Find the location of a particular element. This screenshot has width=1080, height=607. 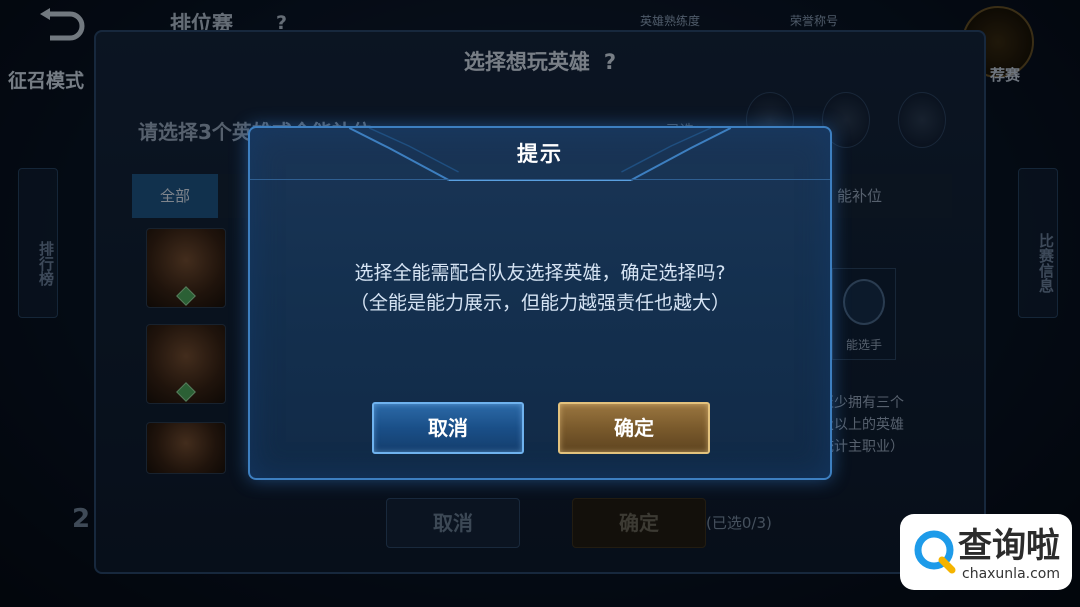

magnifier-logo-icon is located at coordinates (935, 552).